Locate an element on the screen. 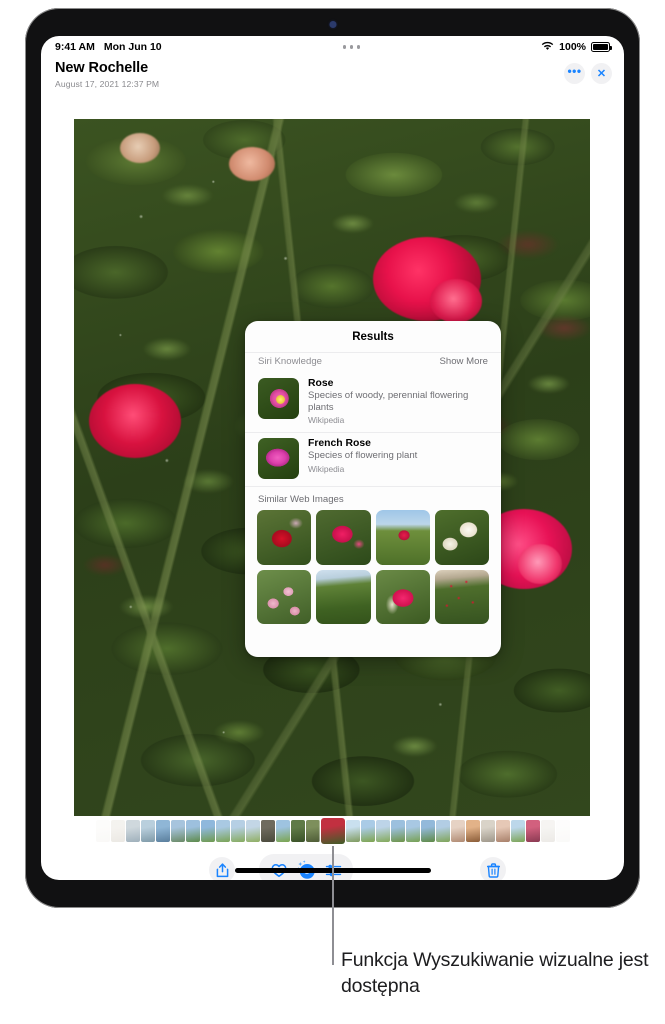  pink-rose-bud is located at coordinates (402, 596).